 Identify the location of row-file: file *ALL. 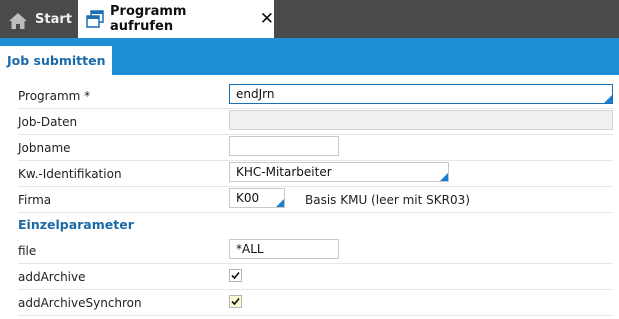
(315, 251).